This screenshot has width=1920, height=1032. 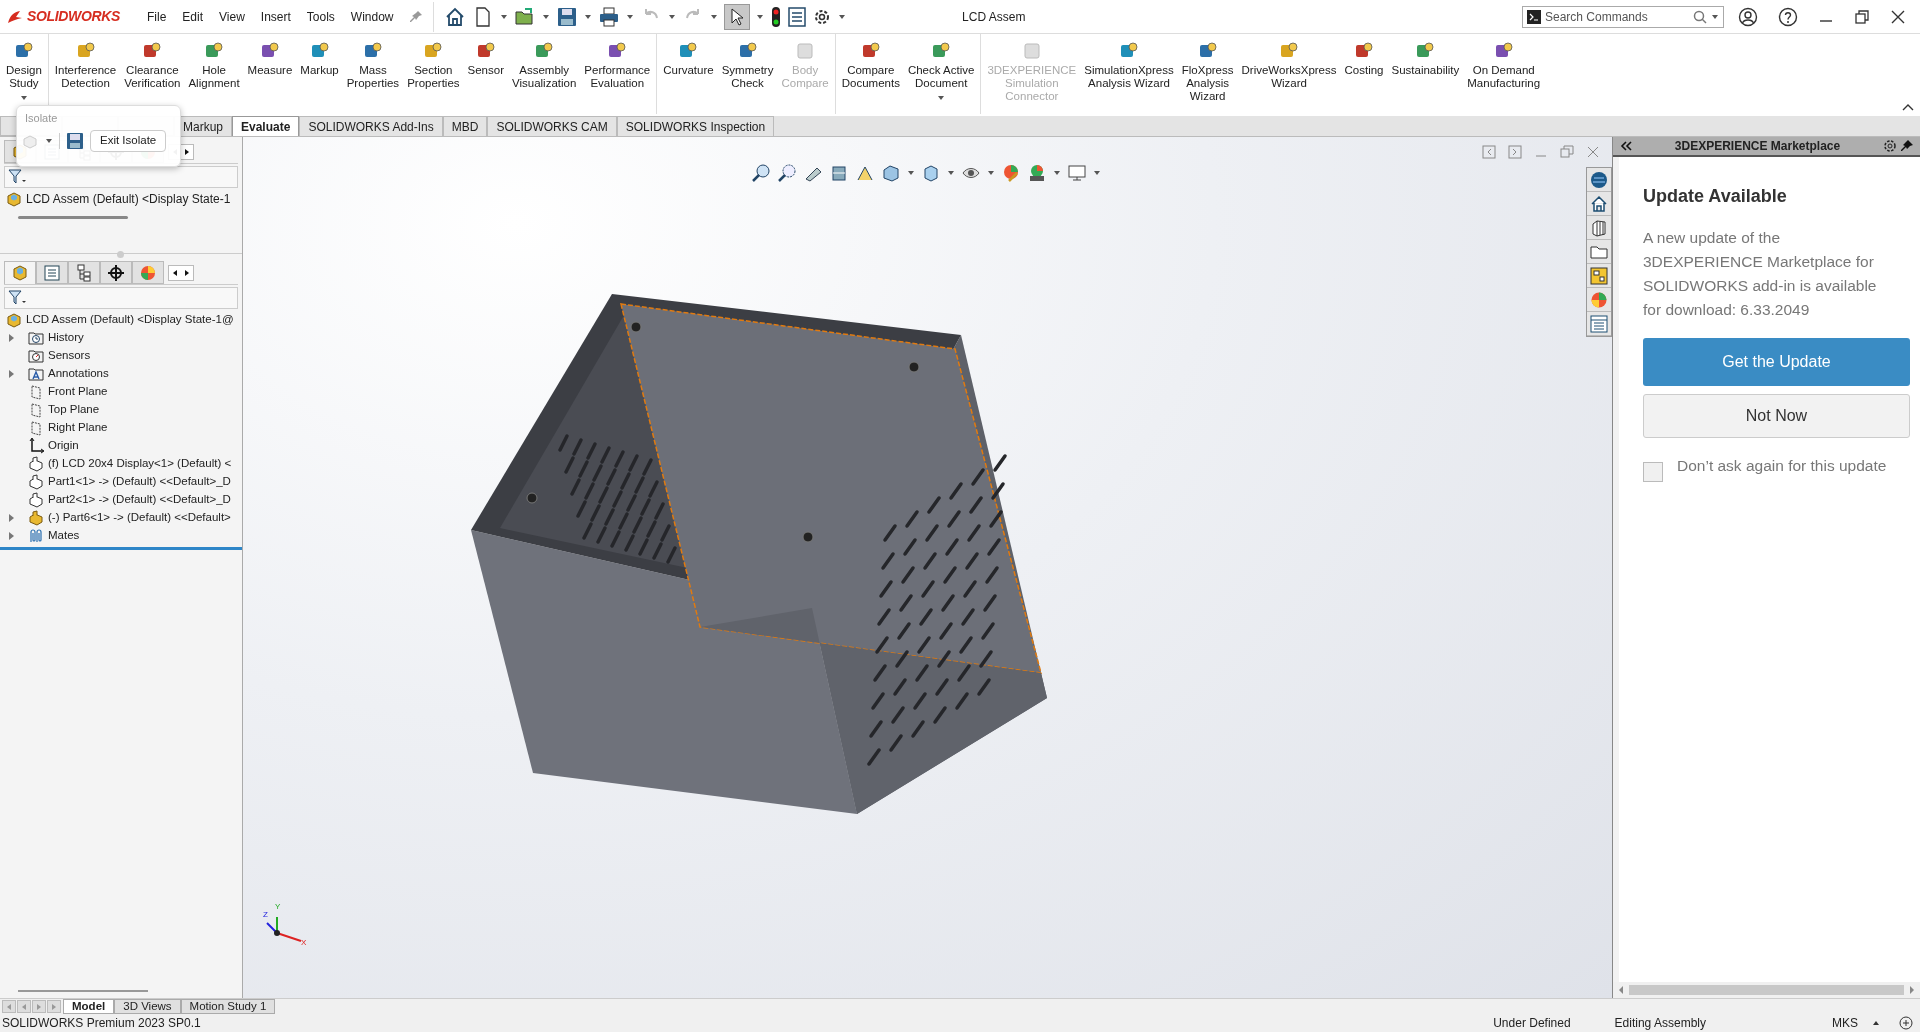 I want to click on tree-item: (-) Part6<1> -> (Default) <<Default>, so click(x=139, y=518).